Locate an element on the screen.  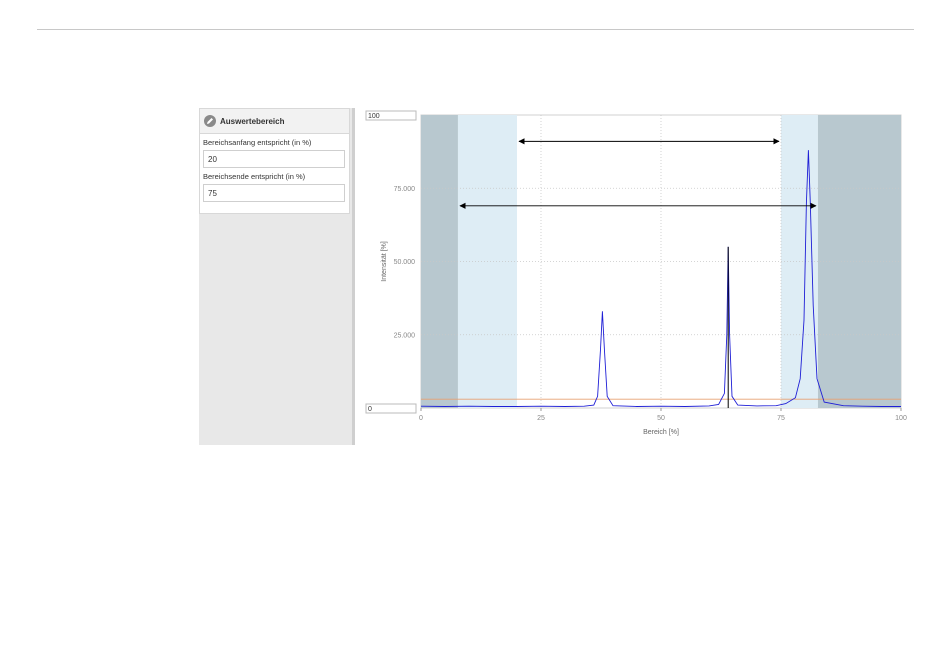
y-min-value: 0 is located at coordinates (370, 409).